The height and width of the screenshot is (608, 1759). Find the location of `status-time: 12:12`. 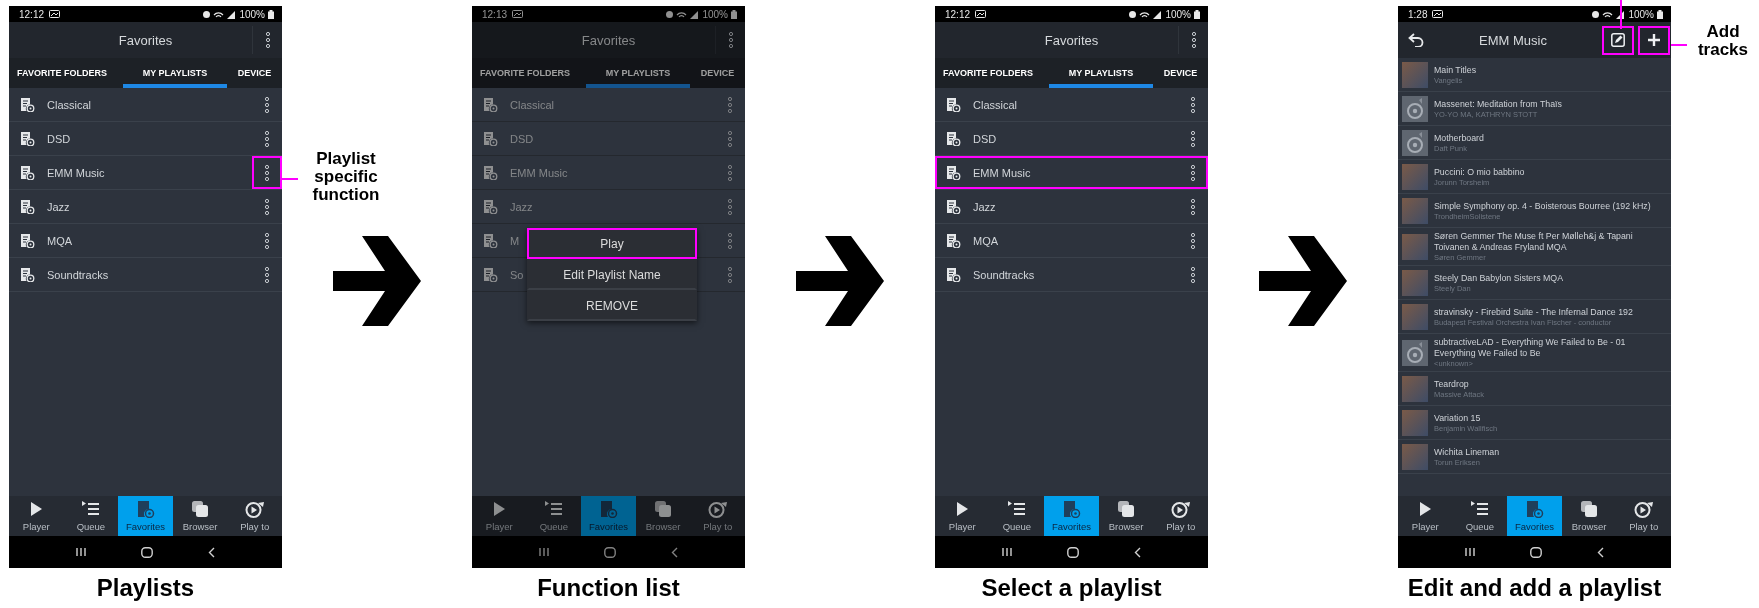

status-time: 12:12 is located at coordinates (32, 14).